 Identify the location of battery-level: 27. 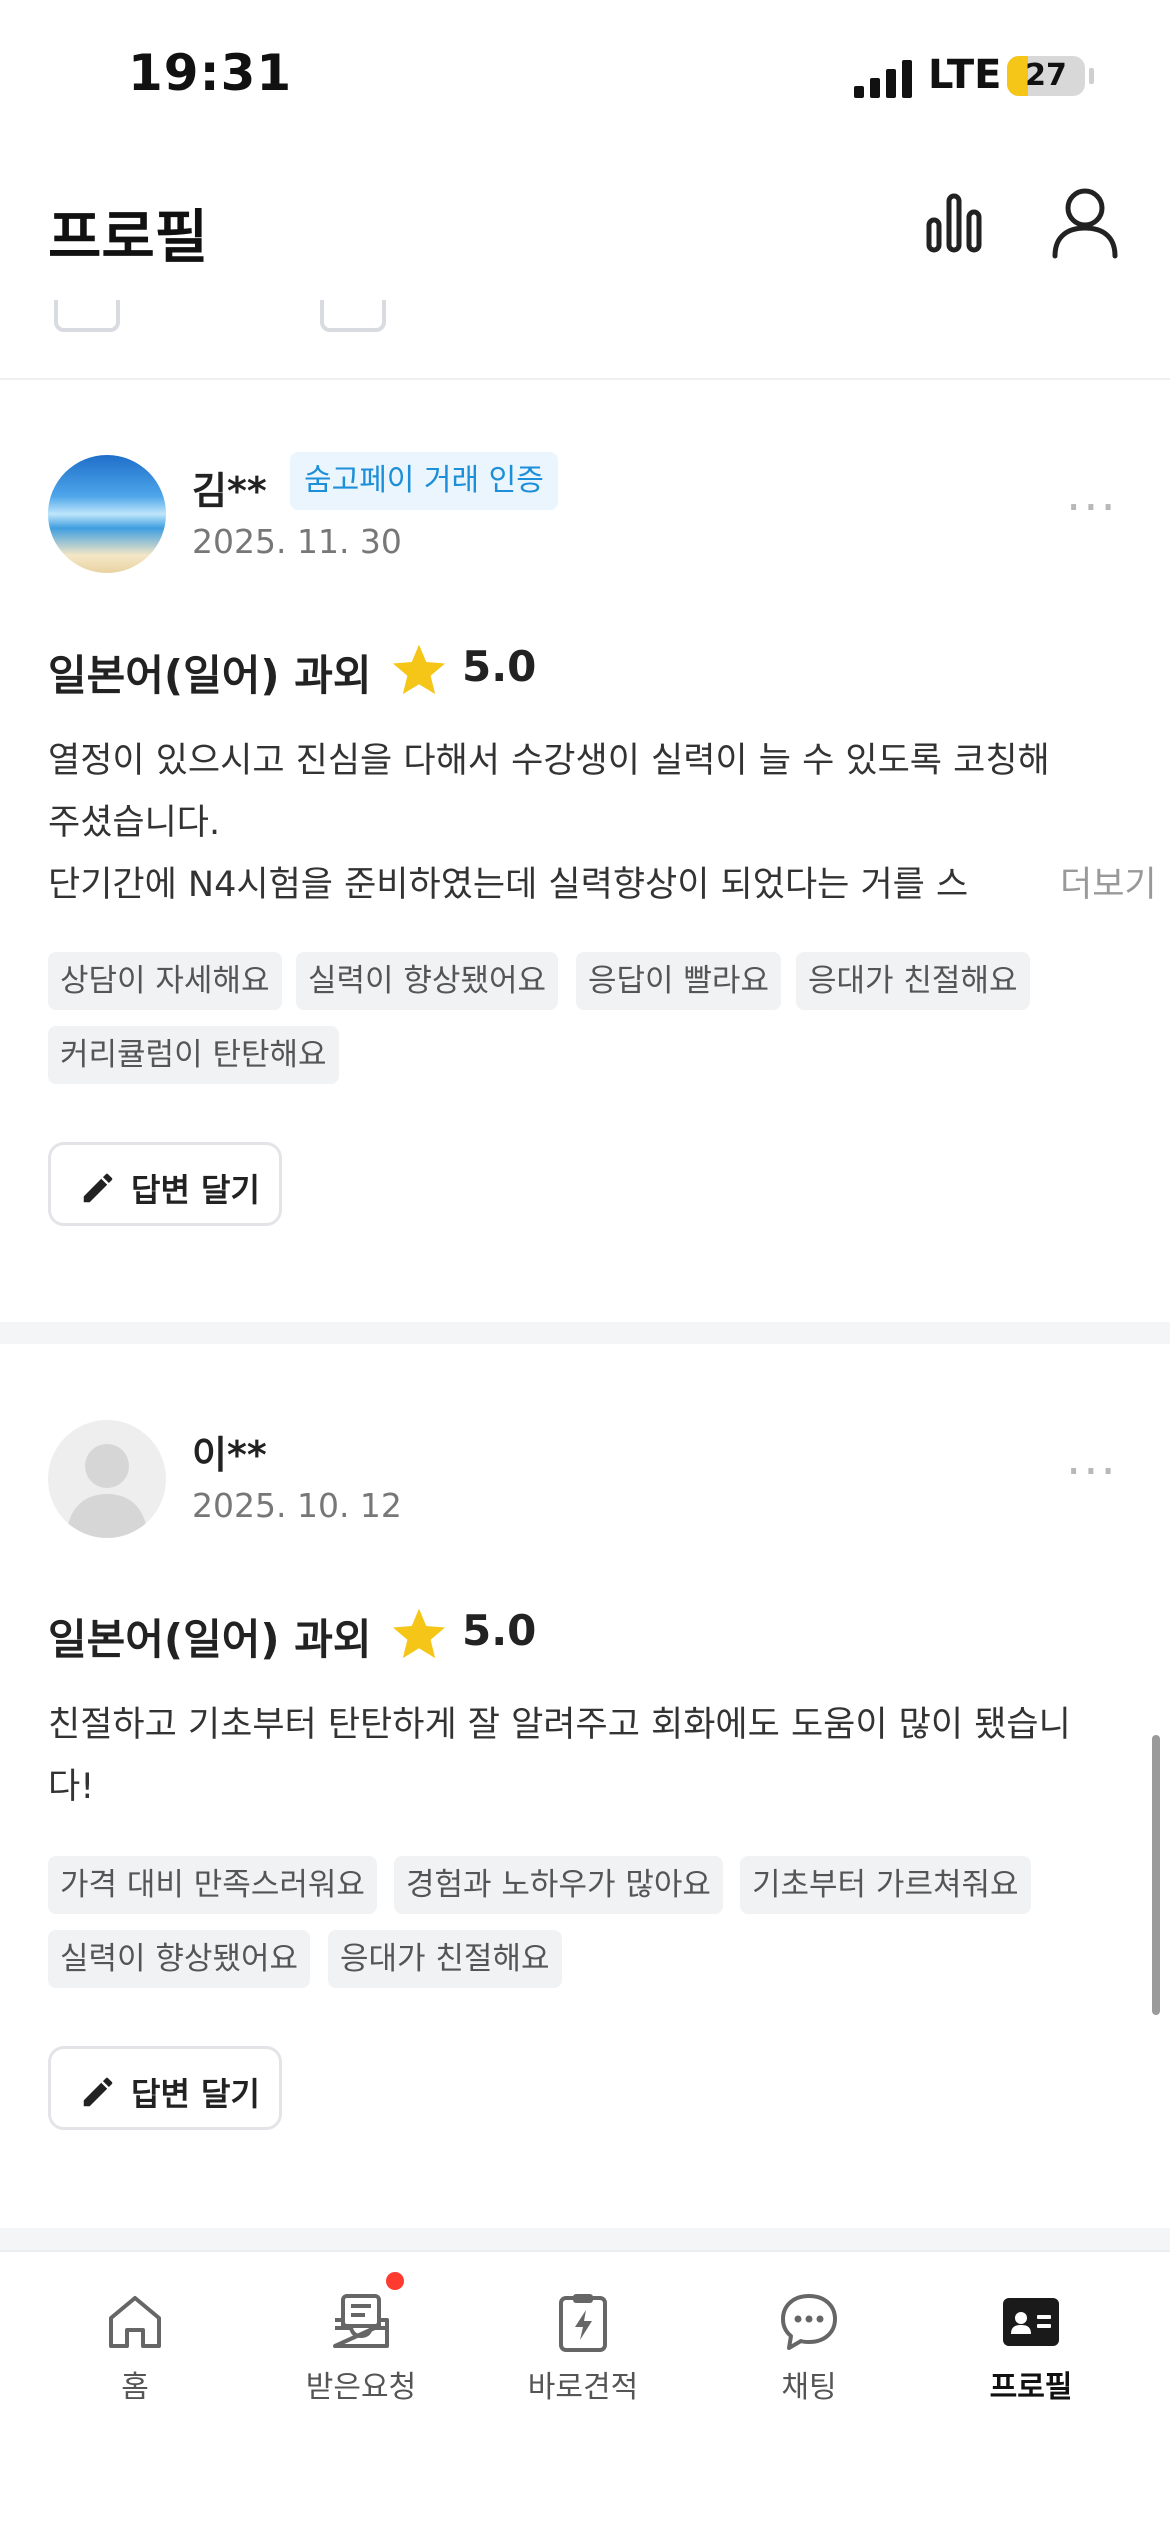
(1046, 75).